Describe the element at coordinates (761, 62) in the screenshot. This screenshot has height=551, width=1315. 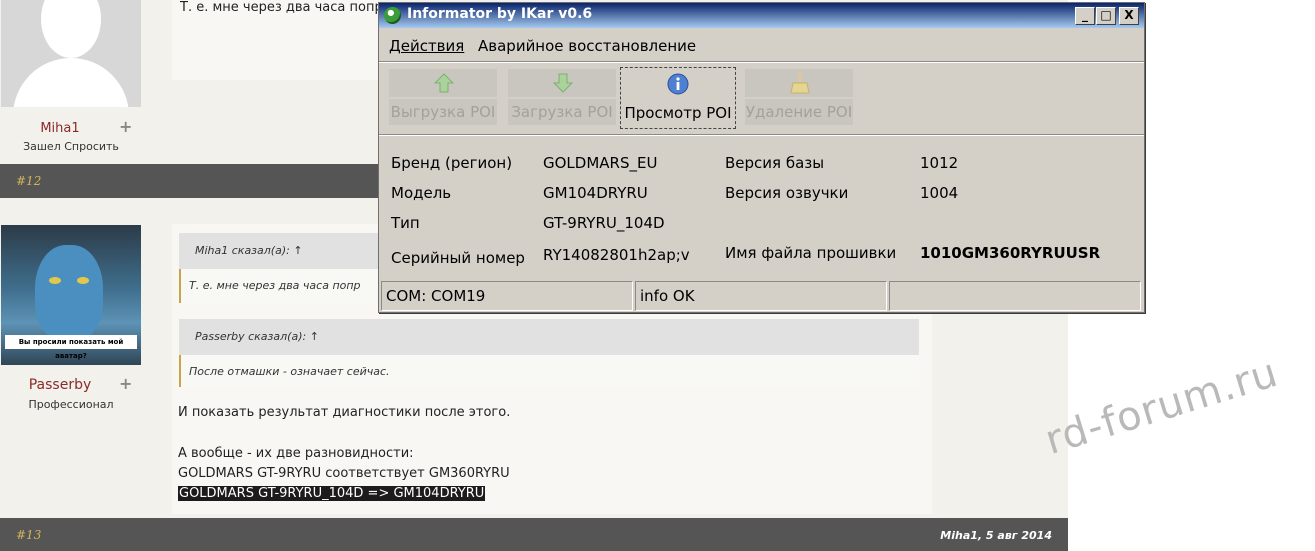
I see `menu-separator` at that location.